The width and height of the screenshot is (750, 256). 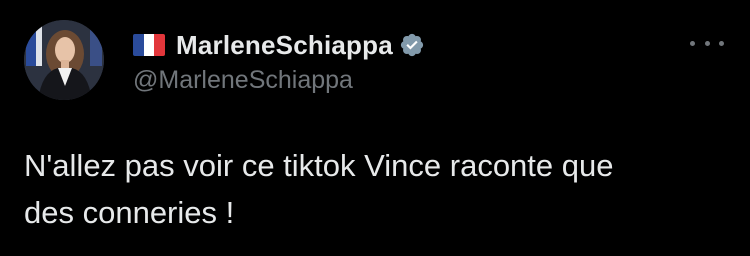 I want to click on author-handle: @MarleneSchiappa, so click(x=279, y=80).